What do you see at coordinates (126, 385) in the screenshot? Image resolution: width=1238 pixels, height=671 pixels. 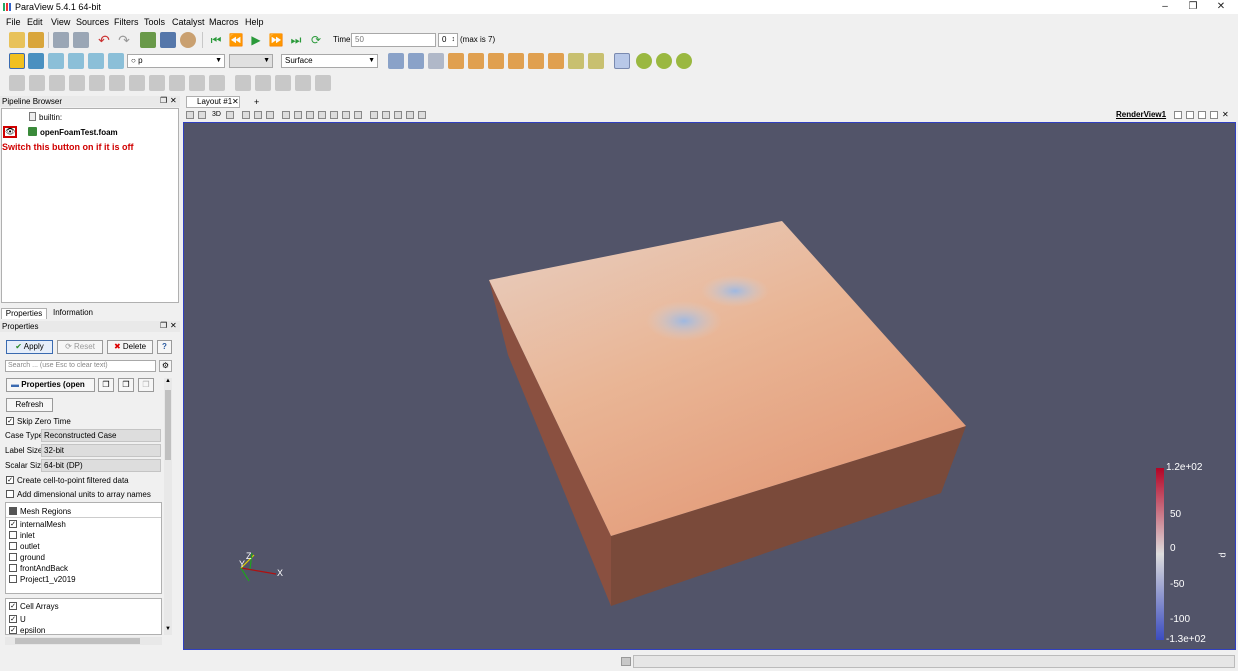 I see `paste-icon: ❐` at bounding box center [126, 385].